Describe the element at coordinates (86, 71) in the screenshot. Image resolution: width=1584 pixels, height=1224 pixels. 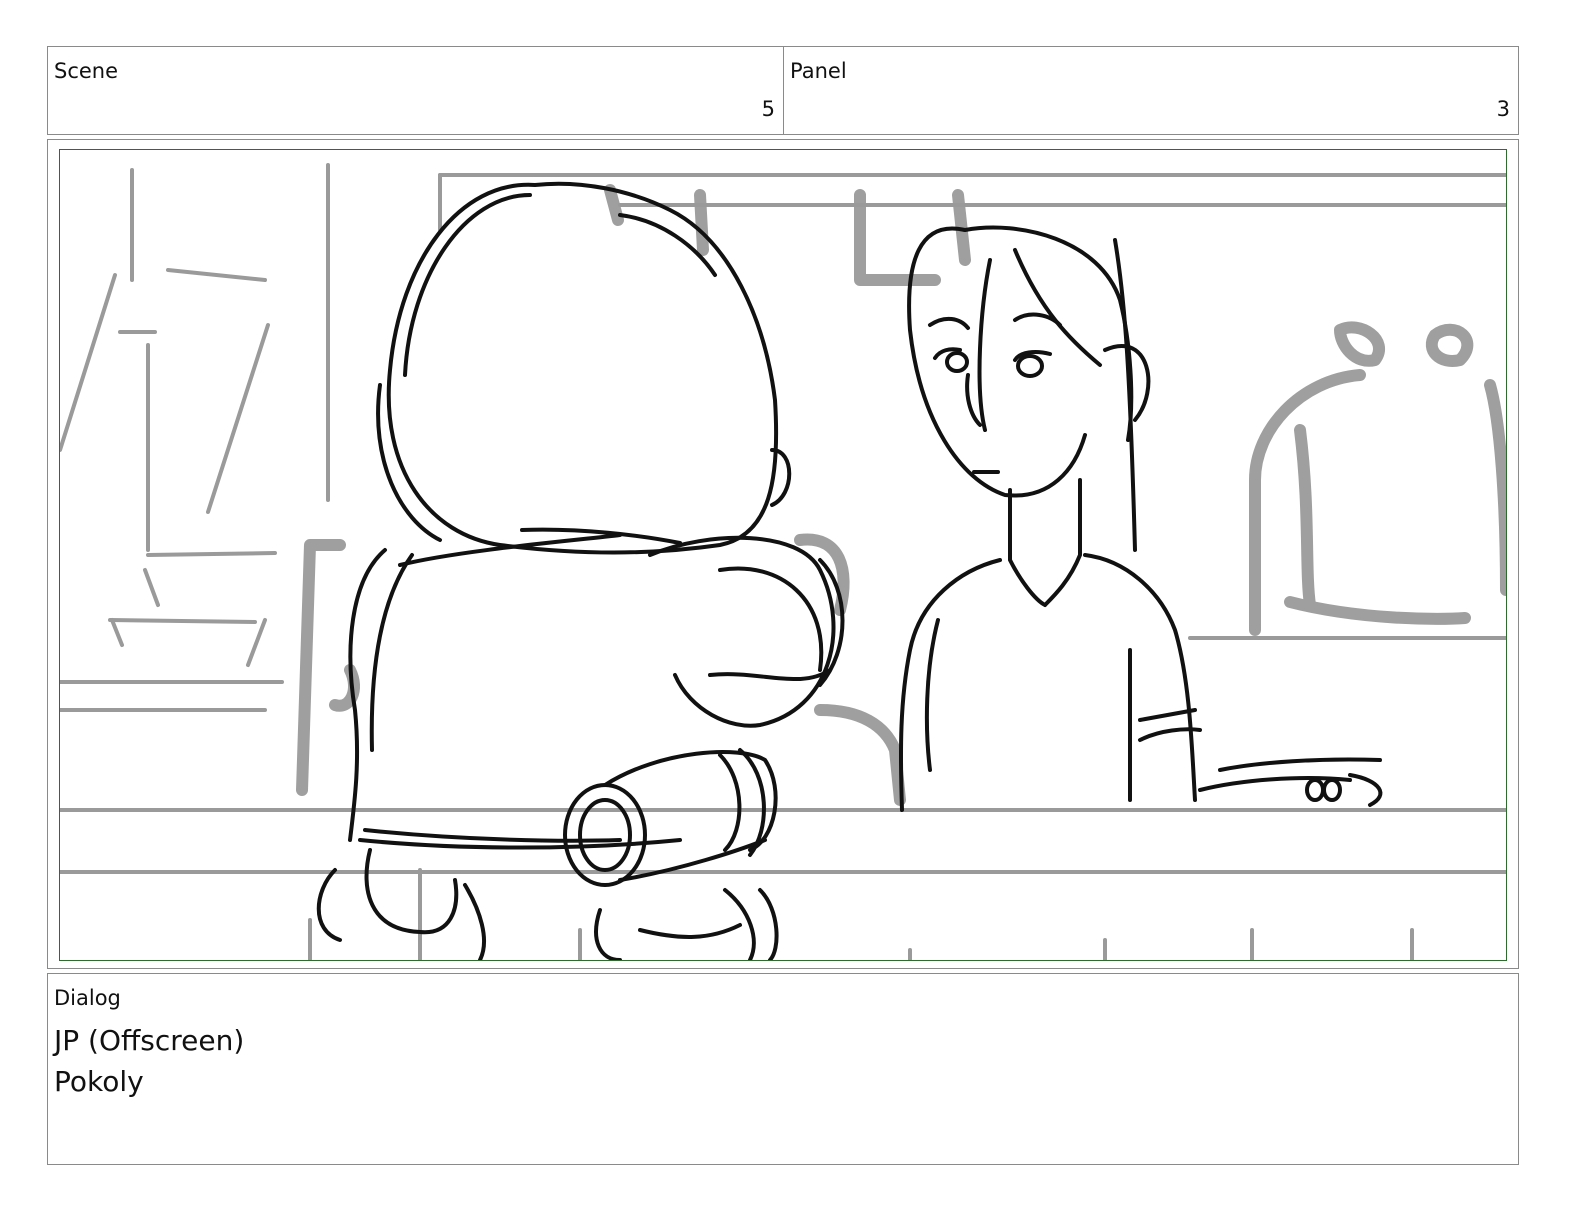
I see `scene-label: Scene` at that location.